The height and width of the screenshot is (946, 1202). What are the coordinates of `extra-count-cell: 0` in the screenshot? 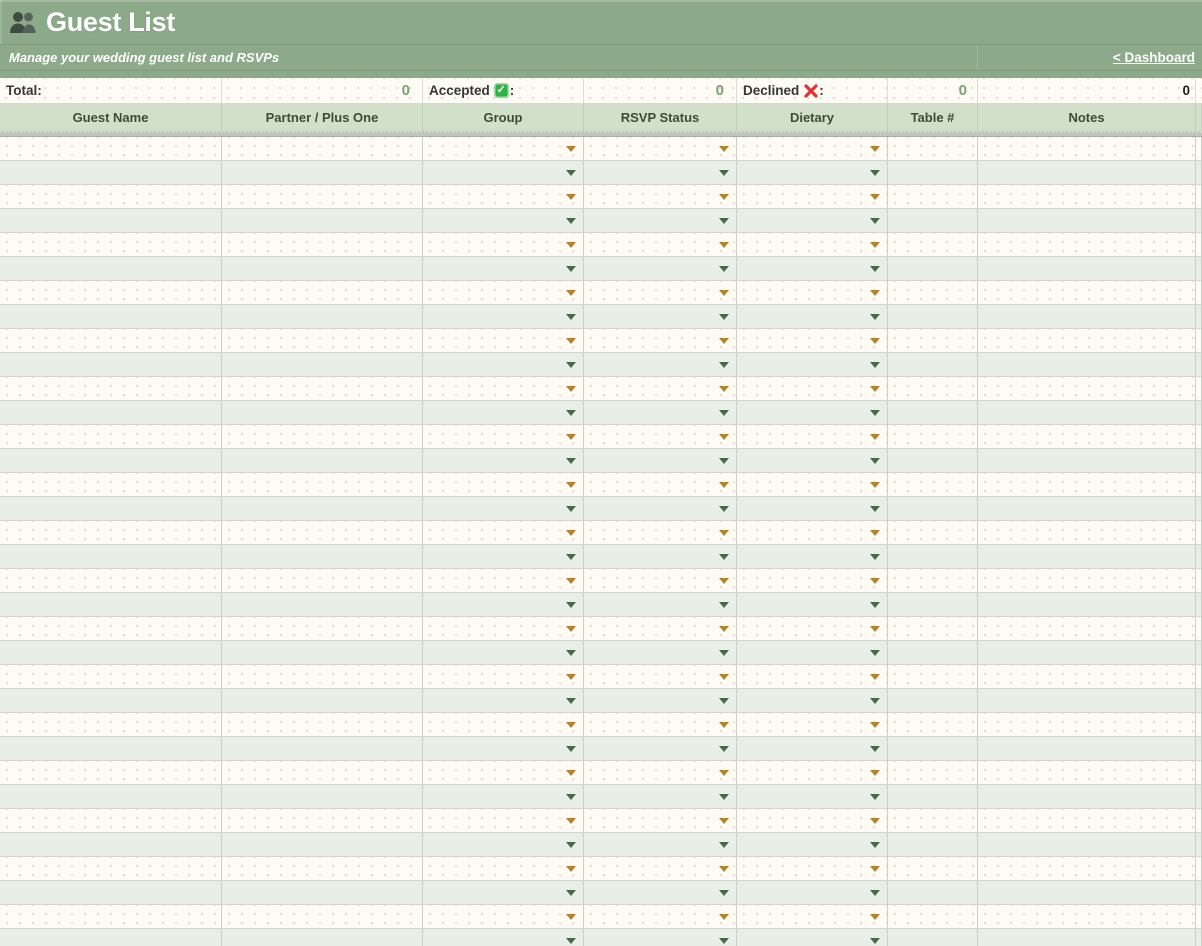 It's located at (1087, 90).